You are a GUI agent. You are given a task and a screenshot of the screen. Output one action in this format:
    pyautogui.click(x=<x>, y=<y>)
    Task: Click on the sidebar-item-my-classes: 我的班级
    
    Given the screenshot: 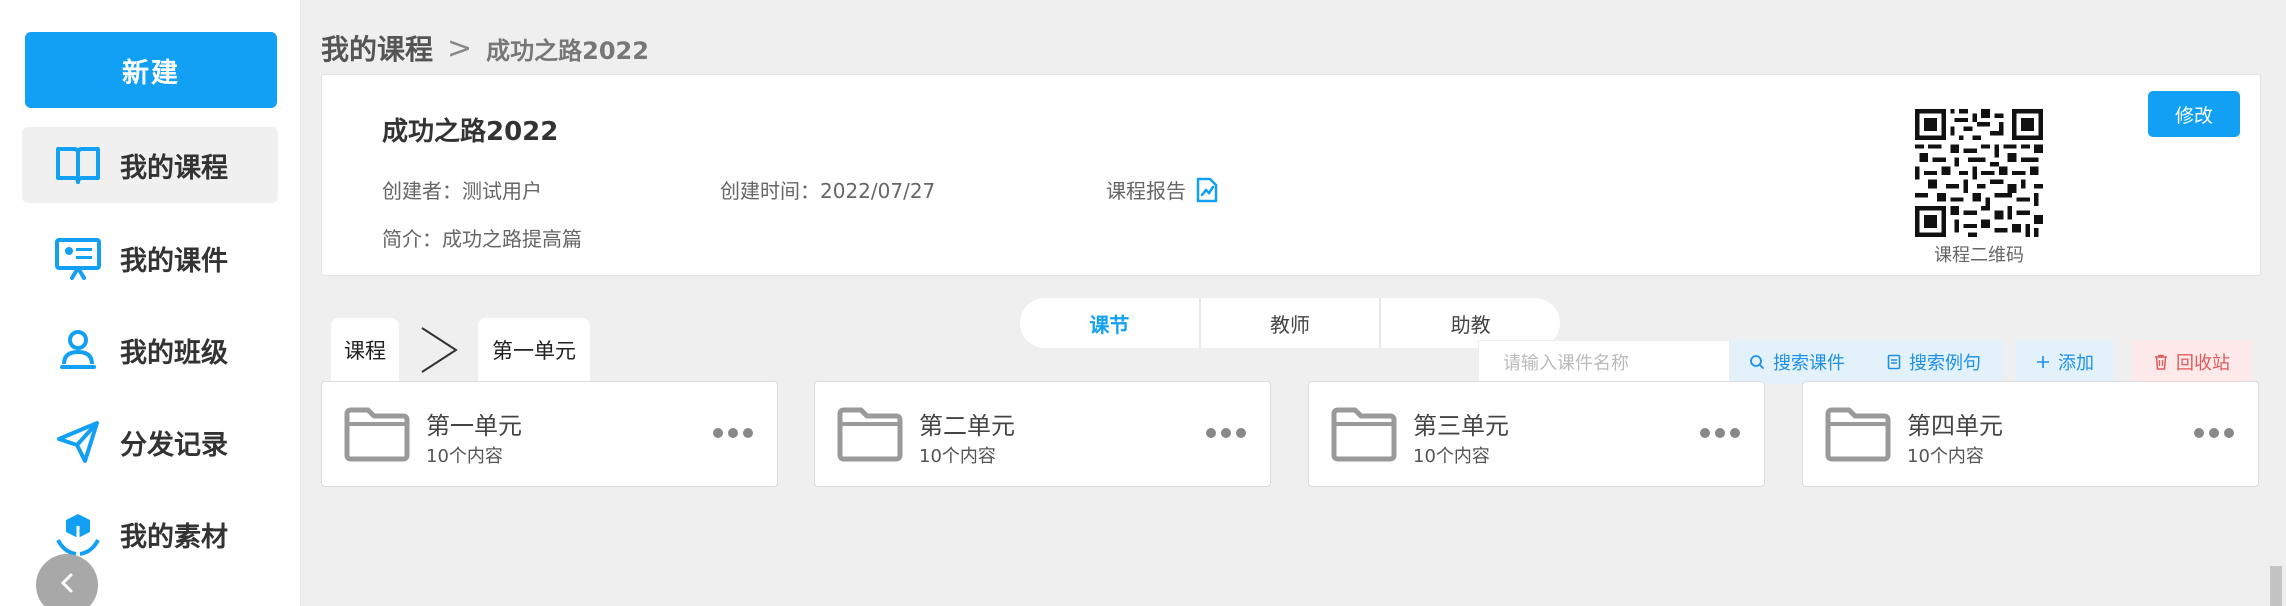 What is the action you would take?
    pyautogui.click(x=150, y=350)
    